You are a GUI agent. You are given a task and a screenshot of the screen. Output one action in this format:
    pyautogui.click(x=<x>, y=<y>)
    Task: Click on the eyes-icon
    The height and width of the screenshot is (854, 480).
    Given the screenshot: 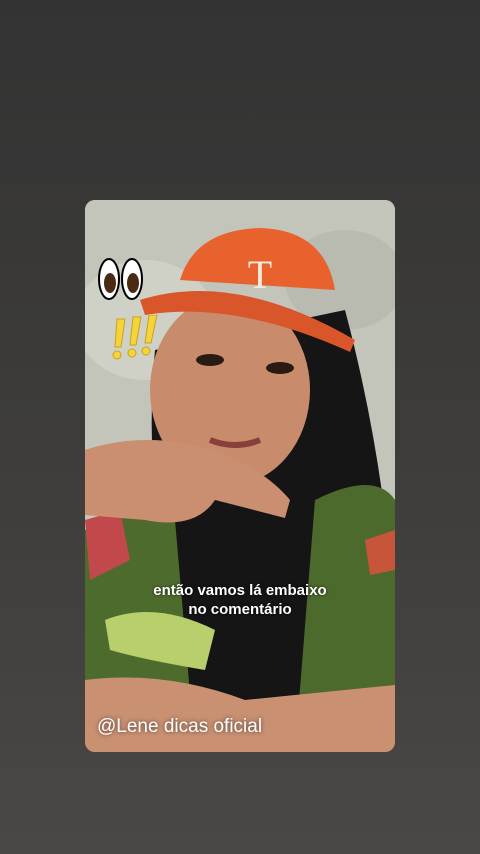 What is the action you would take?
    pyautogui.click(x=120, y=279)
    